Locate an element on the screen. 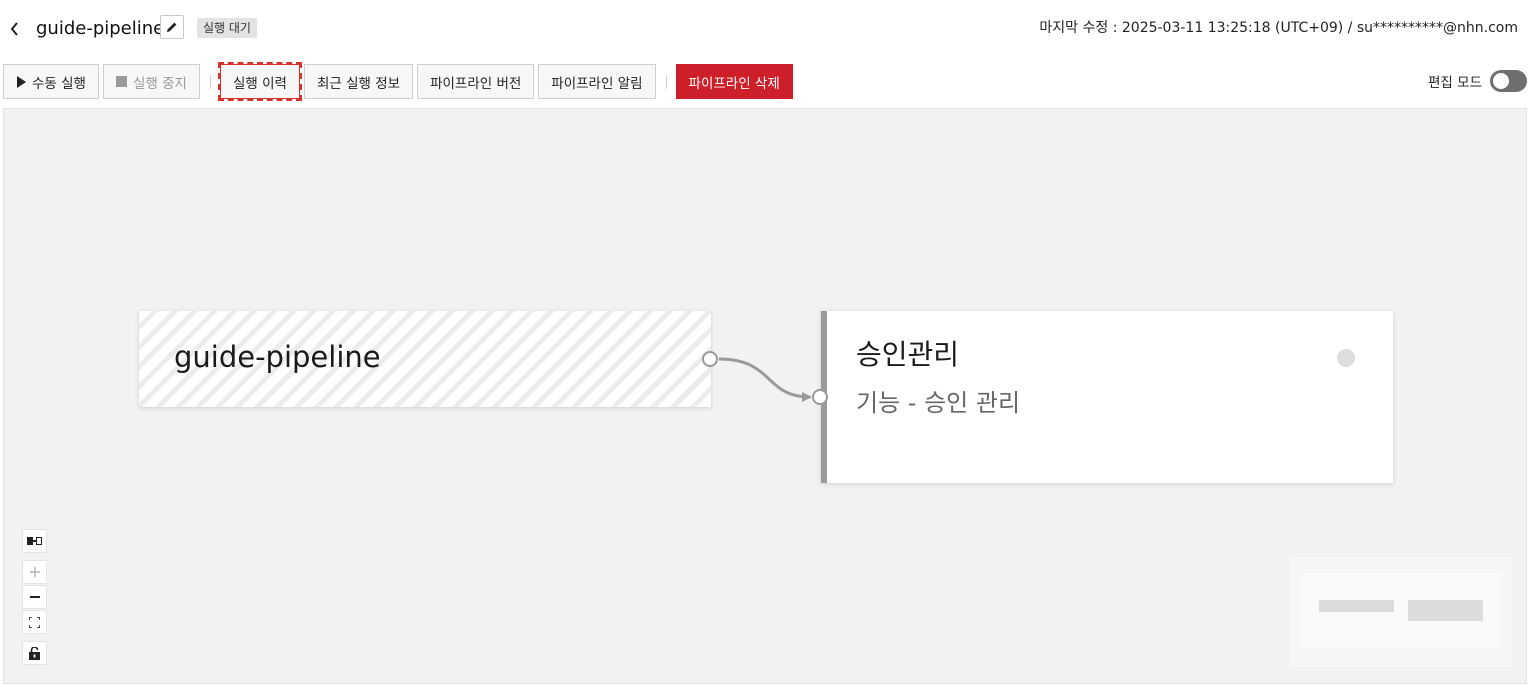  minimap is located at coordinates (1401, 612).